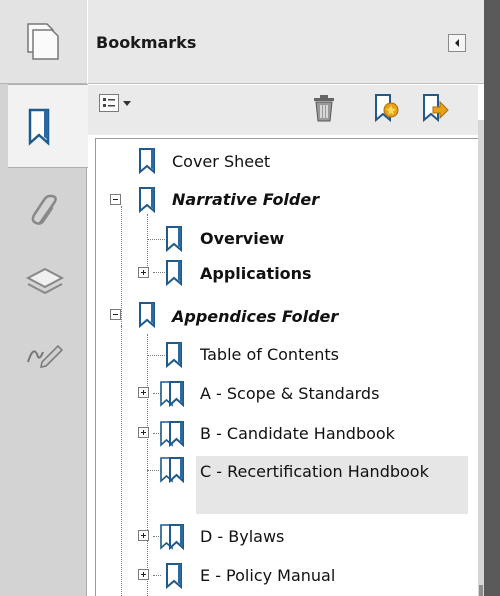  What do you see at coordinates (283, 110) in the screenshot?
I see `bookmarks-toolbar` at bounding box center [283, 110].